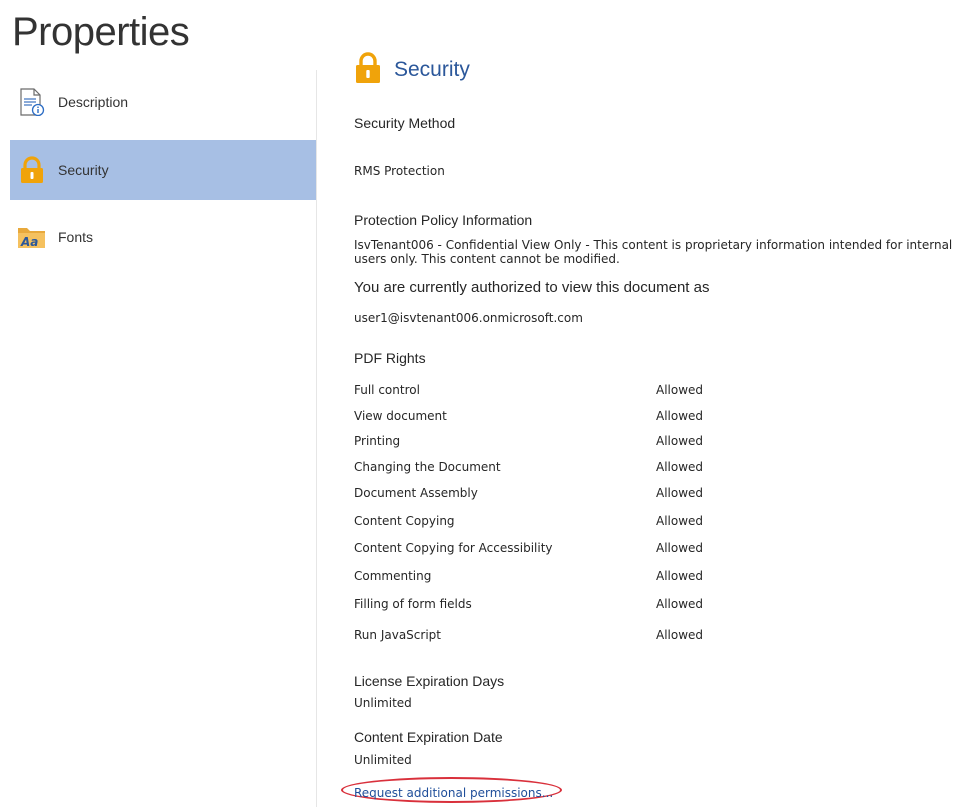  I want to click on sidebar-item-label: Fonts, so click(76, 237).